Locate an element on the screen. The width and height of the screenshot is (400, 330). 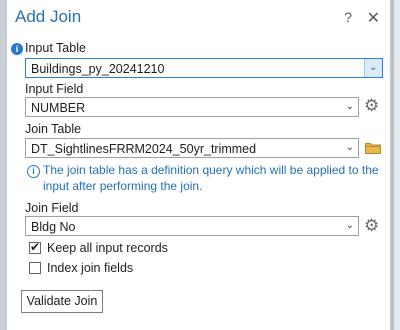
close-button: ✕ is located at coordinates (373, 18).